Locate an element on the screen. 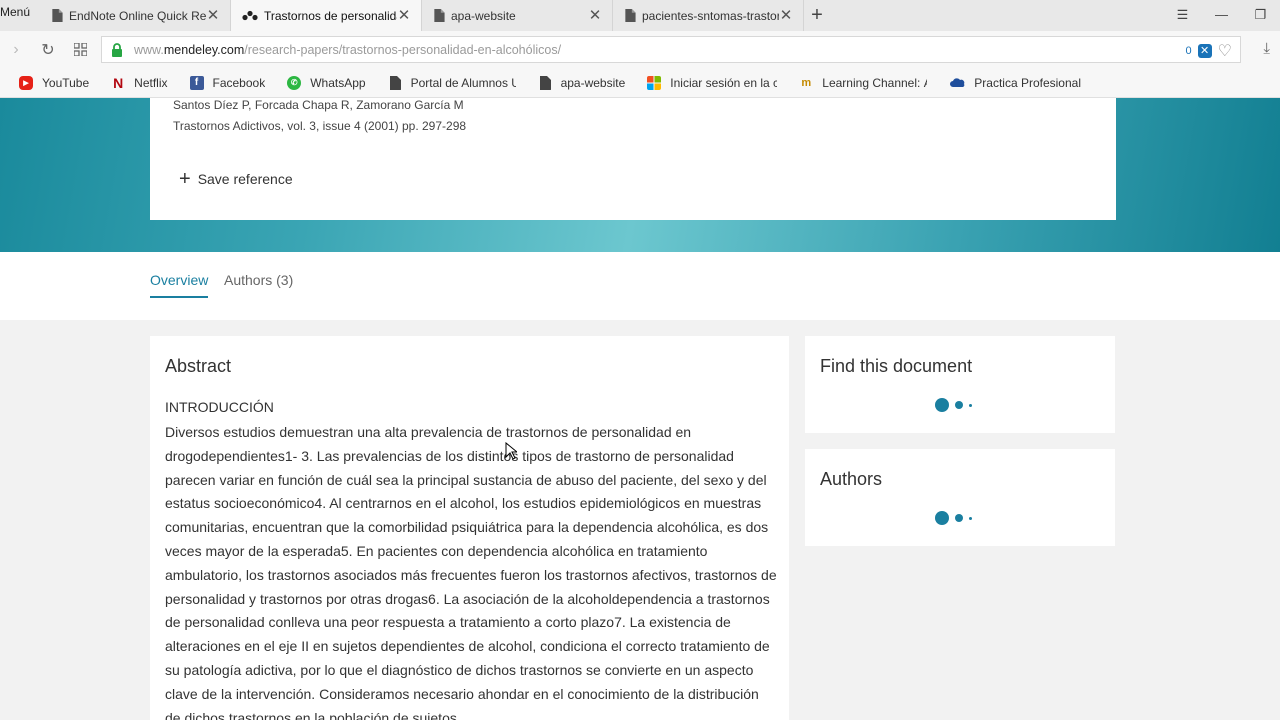 Image resolution: width=1280 pixels, height=720 pixels. bookmark-practica-profesional: Practica Profesional is located at coordinates (1015, 83).